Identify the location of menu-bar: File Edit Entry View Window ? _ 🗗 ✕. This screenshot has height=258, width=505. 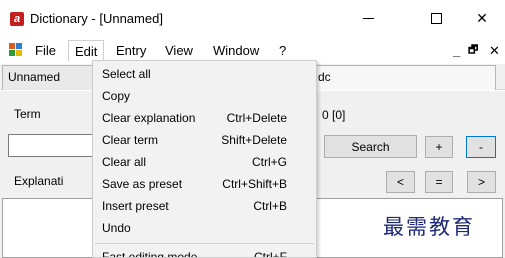
(252, 50).